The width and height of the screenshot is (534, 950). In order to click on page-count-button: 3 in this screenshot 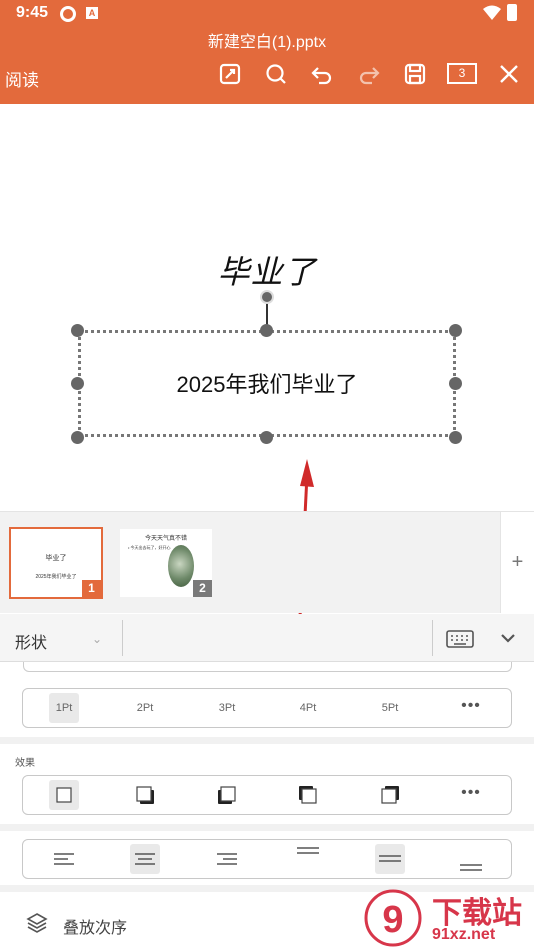, I will do `click(462, 73)`.